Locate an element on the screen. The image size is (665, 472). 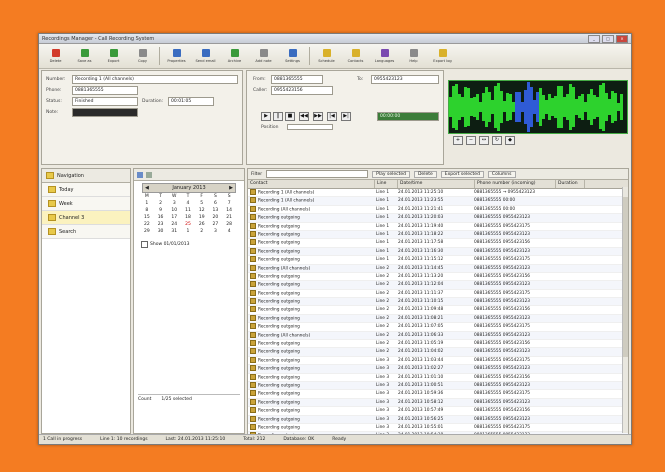
waveform-display is located at coordinates (538, 107).